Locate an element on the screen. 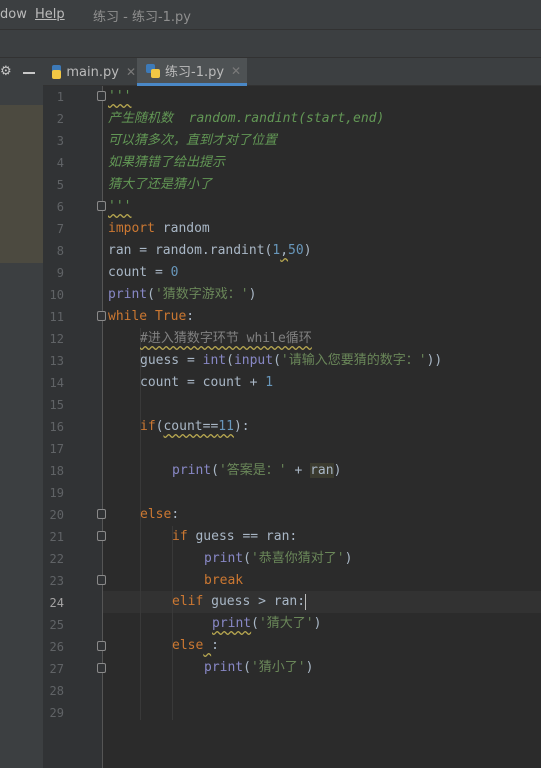  menu-help-label: Help is located at coordinates (50, 14).